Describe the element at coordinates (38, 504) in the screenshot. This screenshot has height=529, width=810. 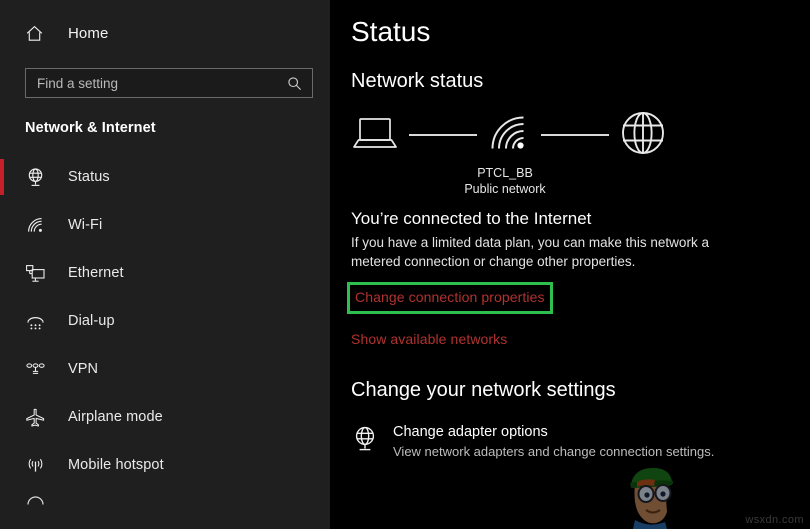
I see `proxy-icon` at that location.